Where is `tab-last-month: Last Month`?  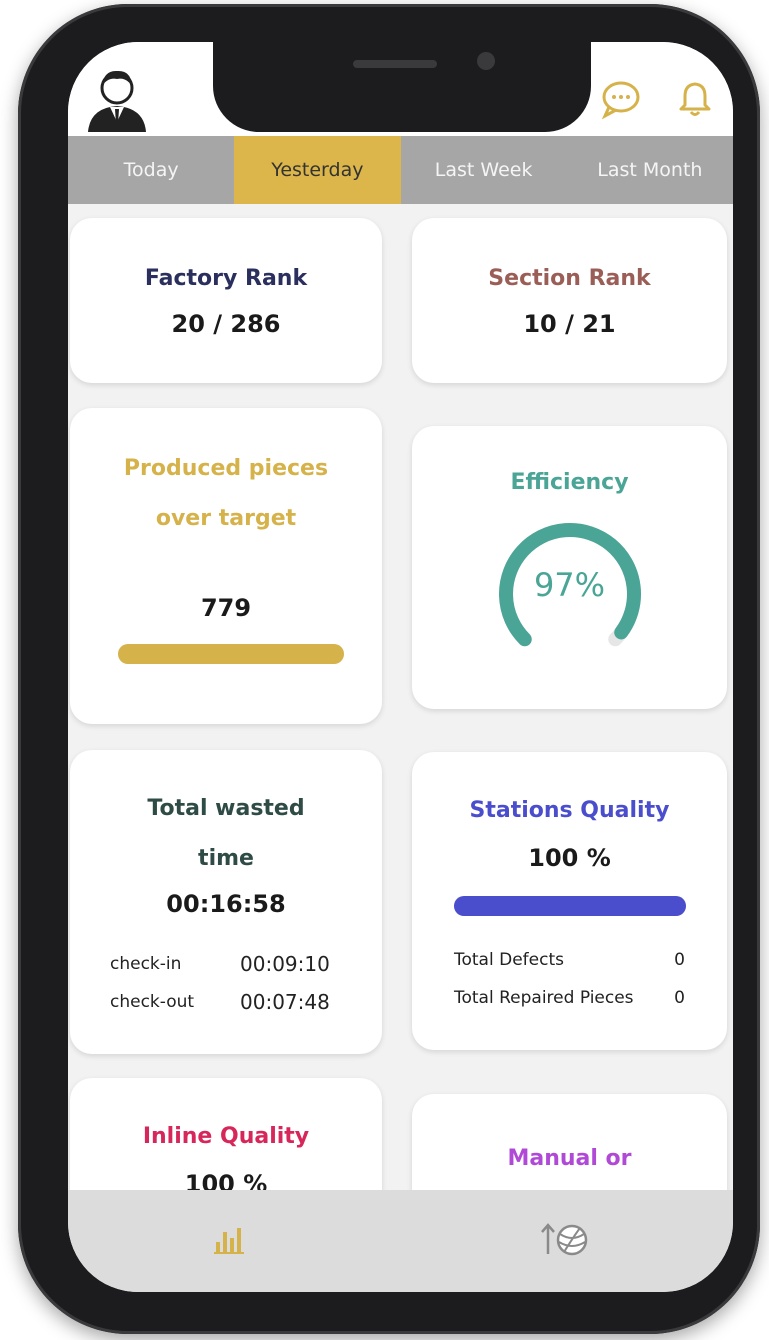
tab-last-month: Last Month is located at coordinates (650, 170).